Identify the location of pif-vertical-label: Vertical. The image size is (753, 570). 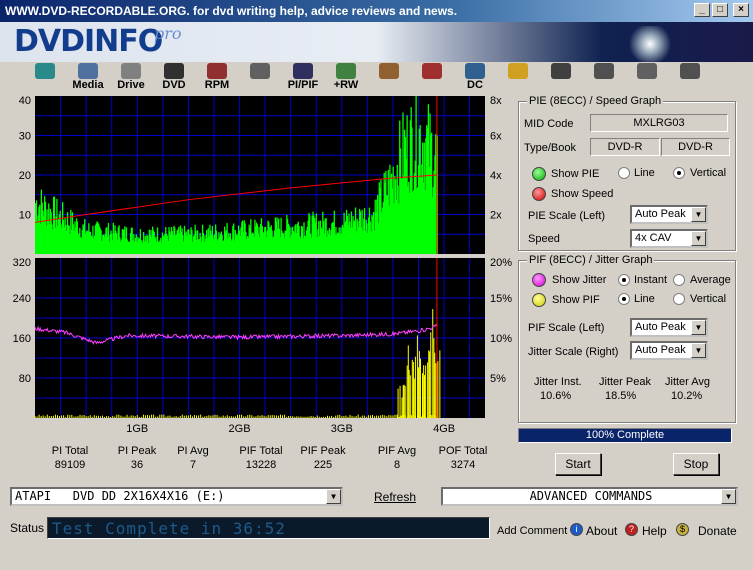
(708, 299).